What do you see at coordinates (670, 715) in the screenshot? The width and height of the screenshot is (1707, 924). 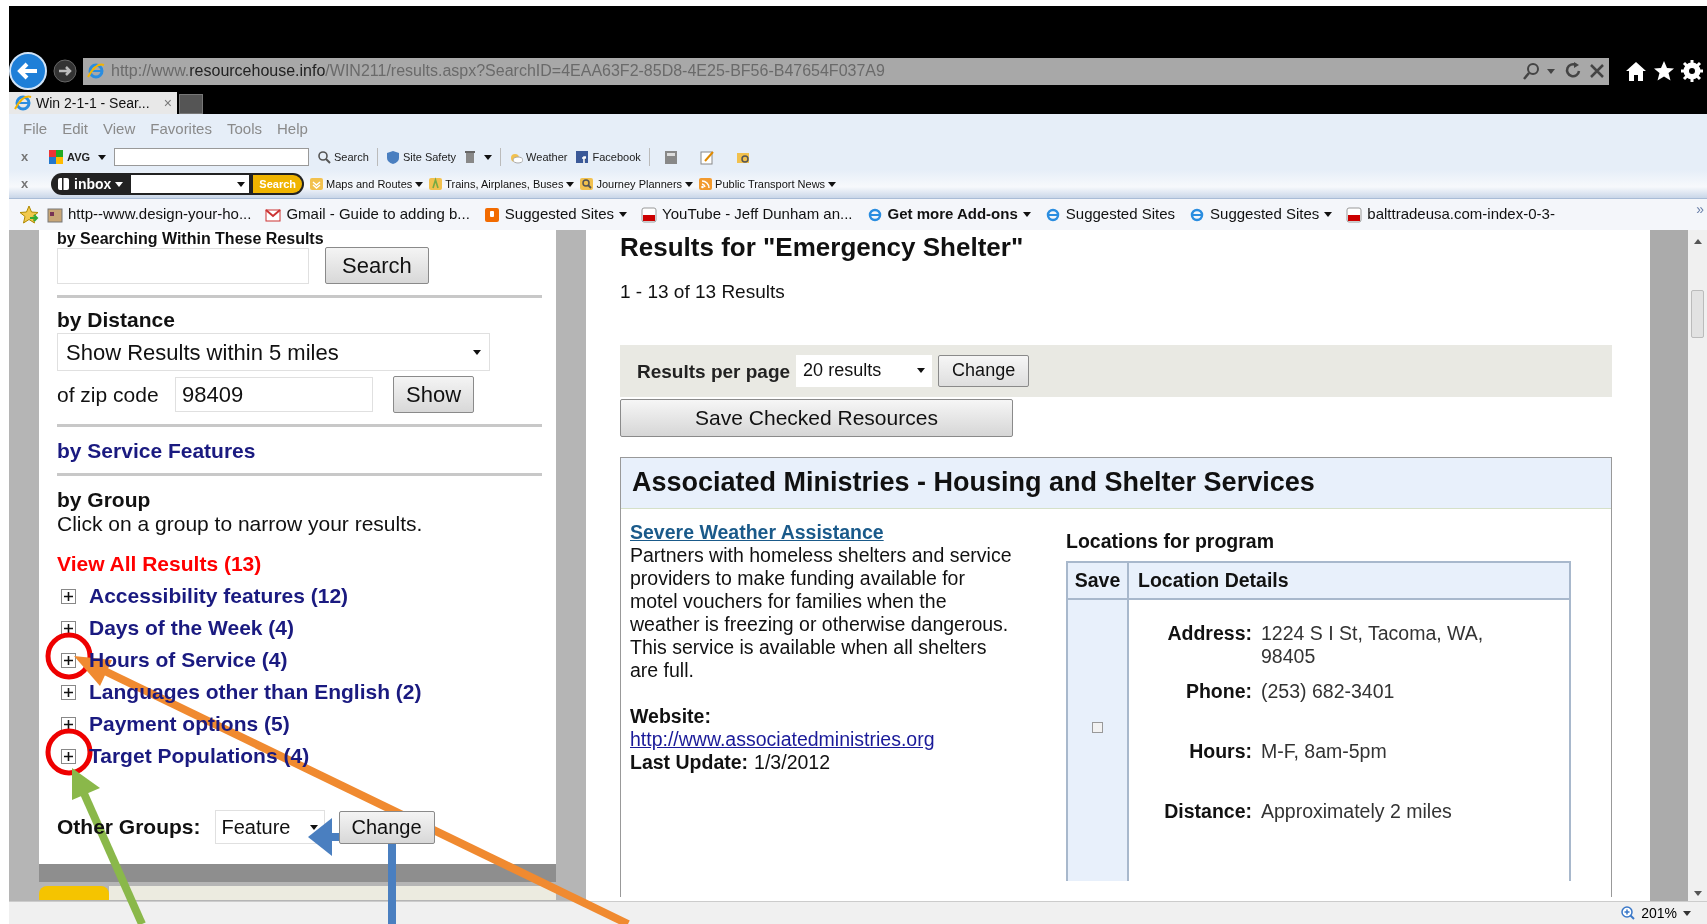 I see `field-label: Website:` at bounding box center [670, 715].